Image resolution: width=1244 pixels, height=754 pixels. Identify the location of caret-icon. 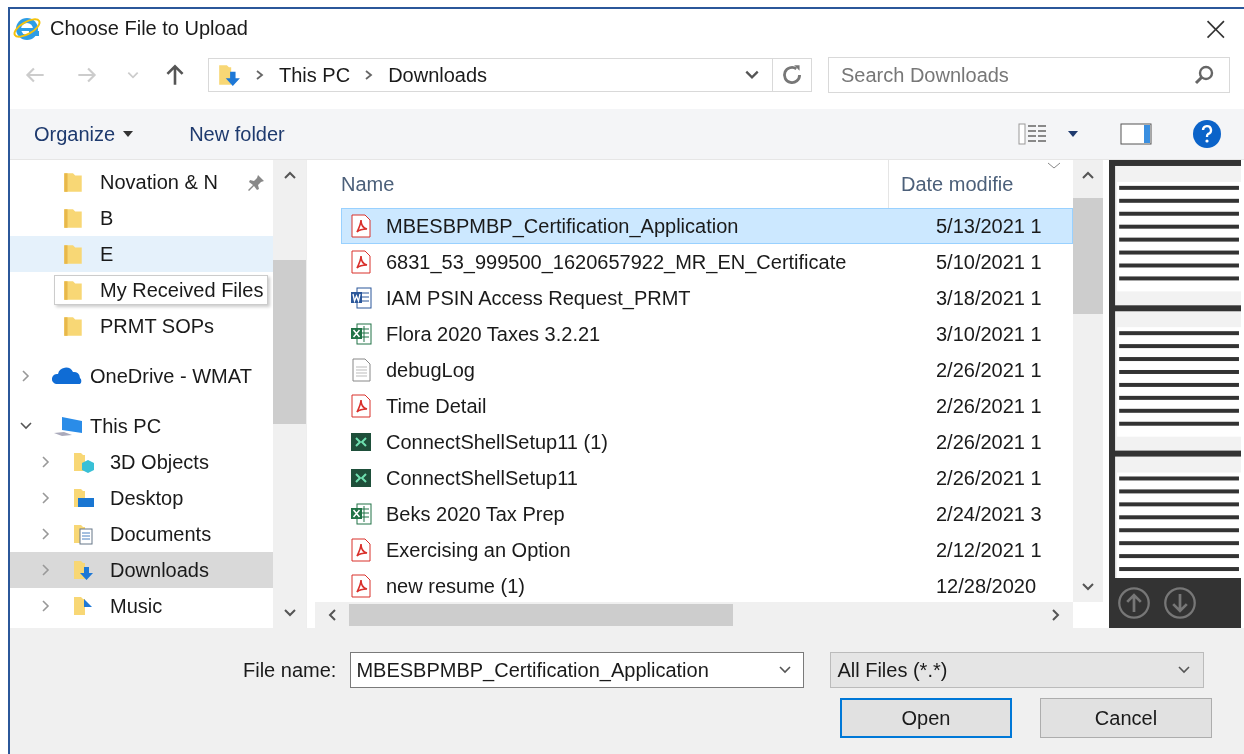
(1073, 134).